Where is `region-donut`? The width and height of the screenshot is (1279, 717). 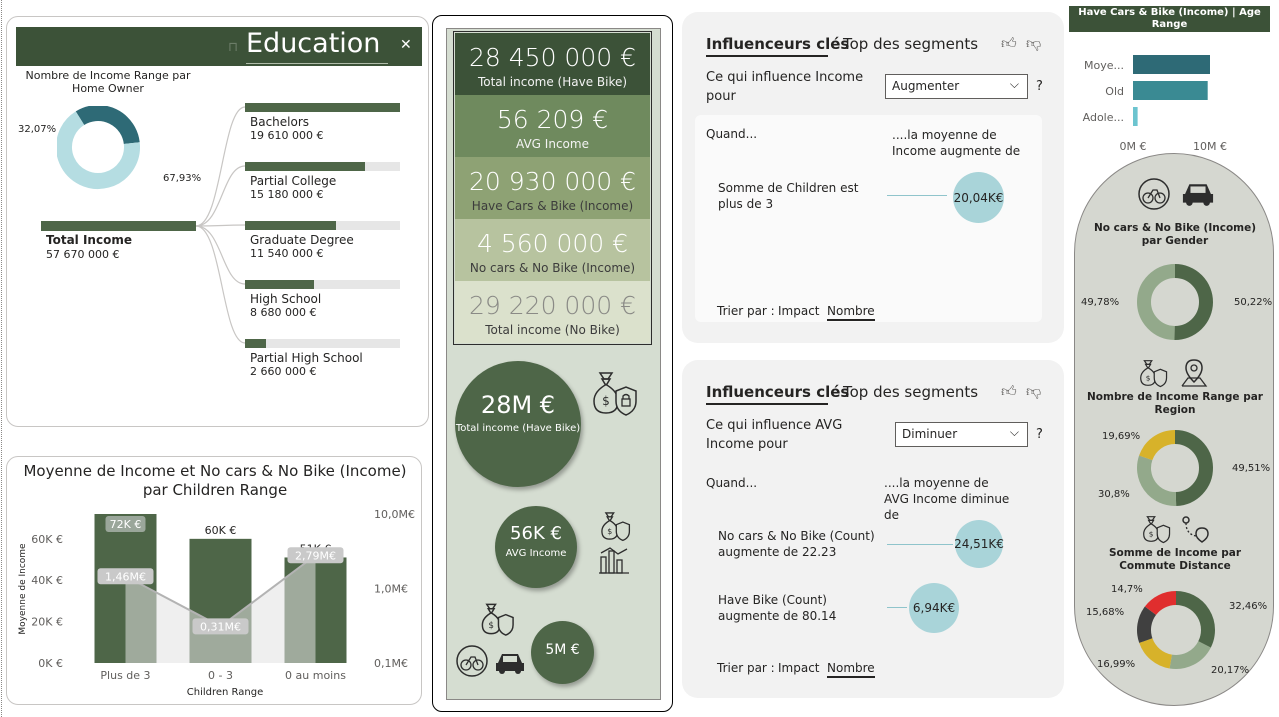
region-donut is located at coordinates (1175, 468).